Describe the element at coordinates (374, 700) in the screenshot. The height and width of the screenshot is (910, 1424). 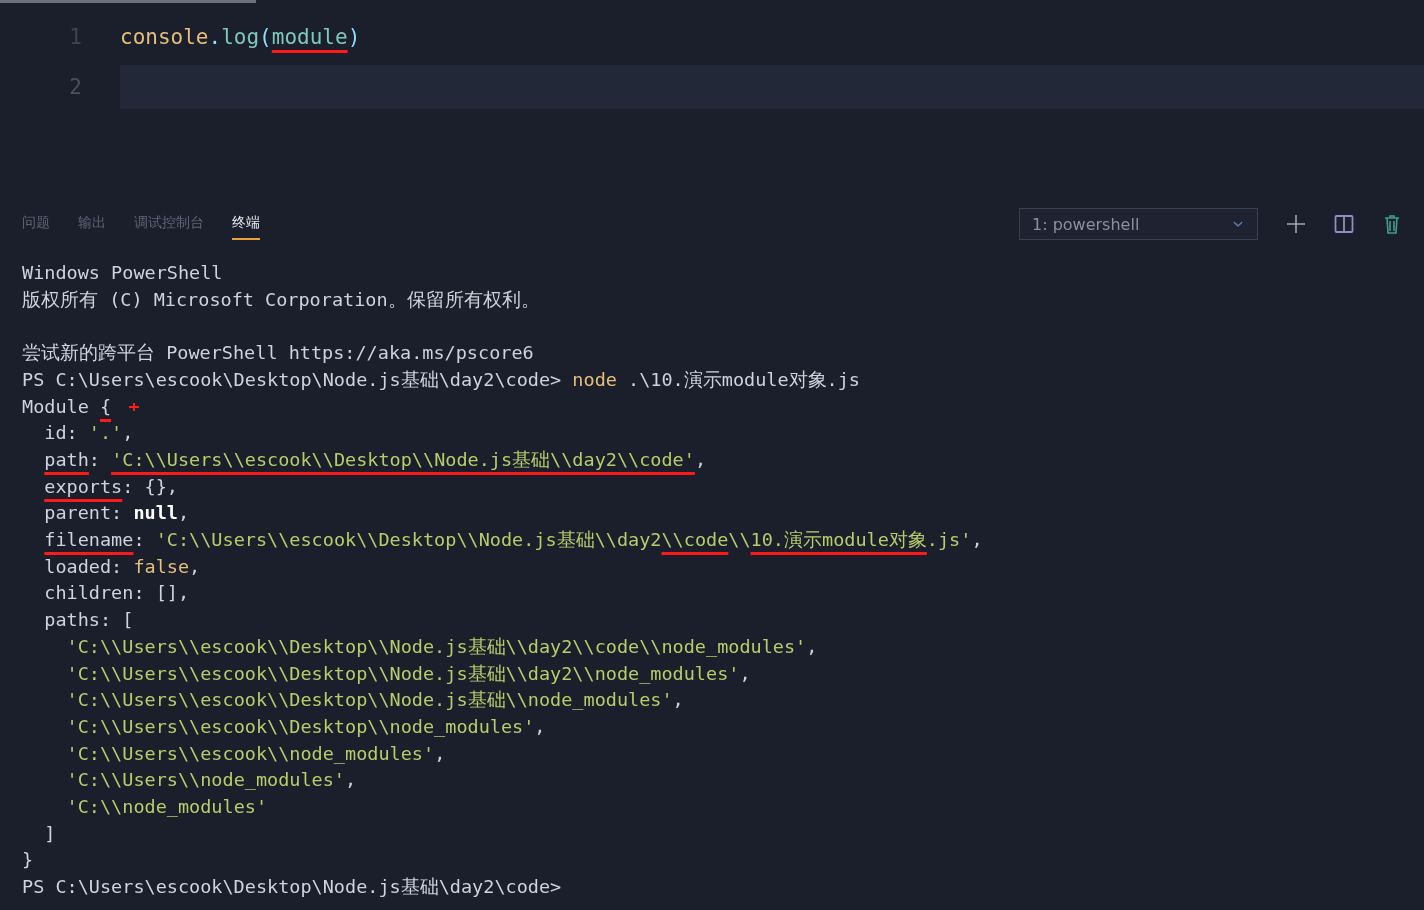
I see `terminal-line: 'C:\\Users\\escook\\Desktop\\Node.js基础\\node_modules',` at that location.